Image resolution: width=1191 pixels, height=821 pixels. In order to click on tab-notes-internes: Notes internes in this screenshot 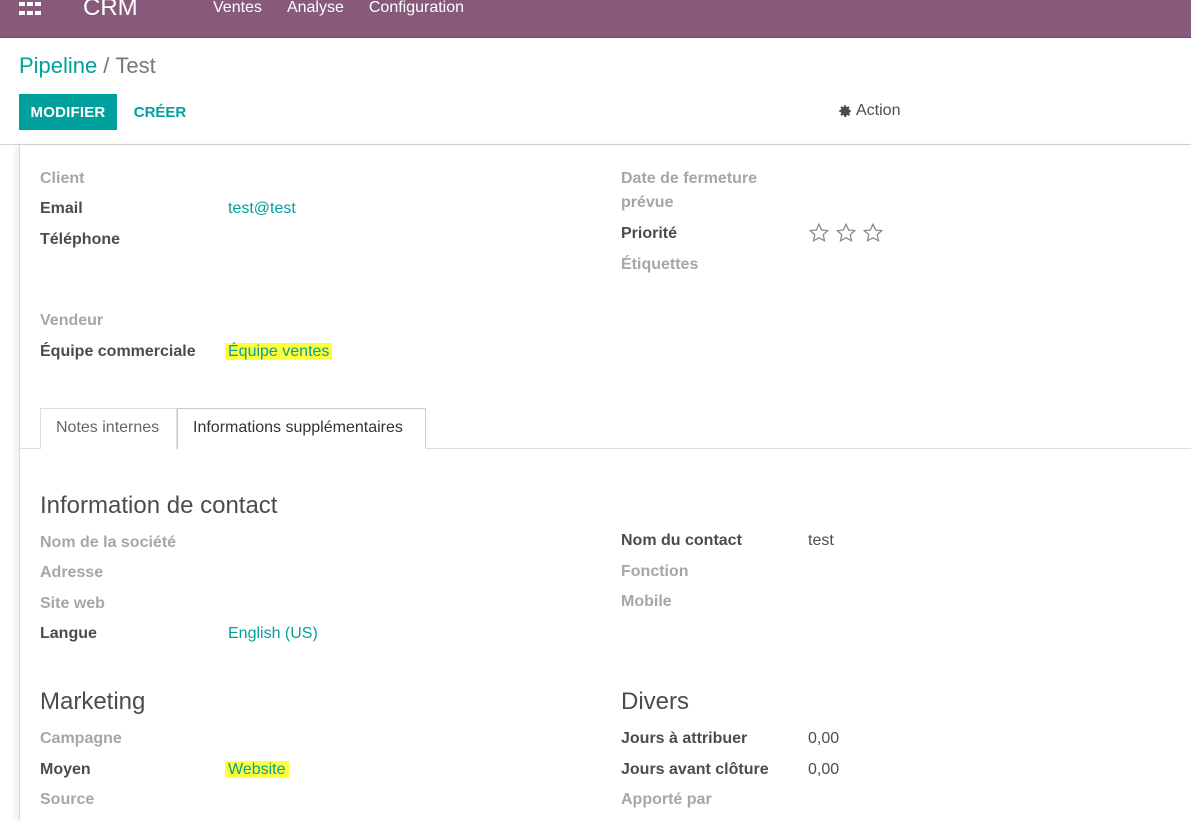, I will do `click(108, 428)`.